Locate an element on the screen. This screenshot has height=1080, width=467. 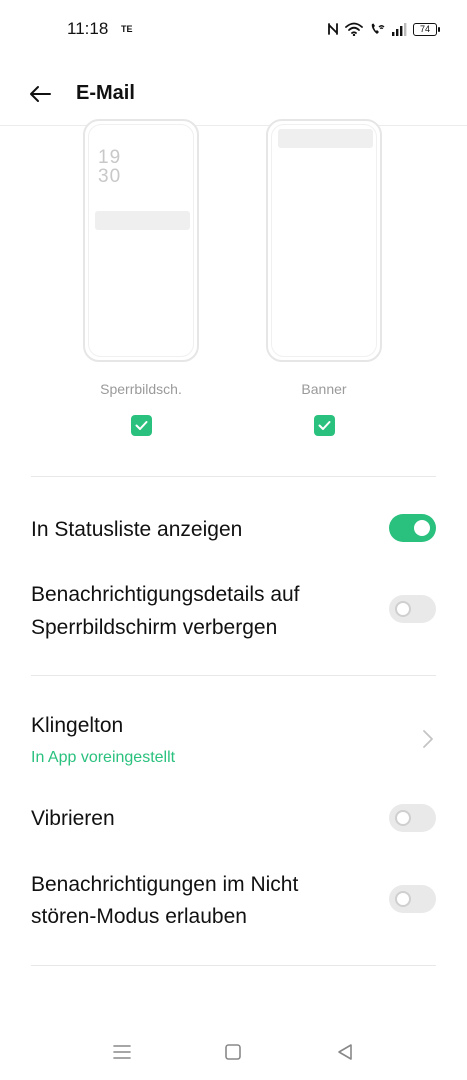
clock-minutes: 30 is located at coordinates (110, 176).